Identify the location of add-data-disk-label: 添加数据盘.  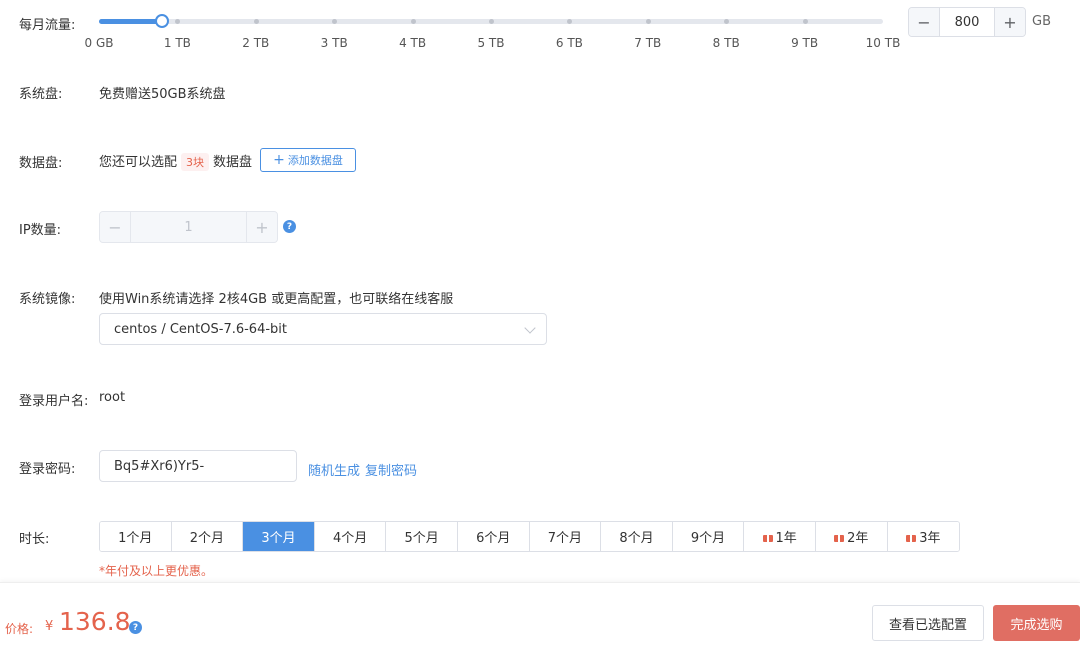
(315, 160).